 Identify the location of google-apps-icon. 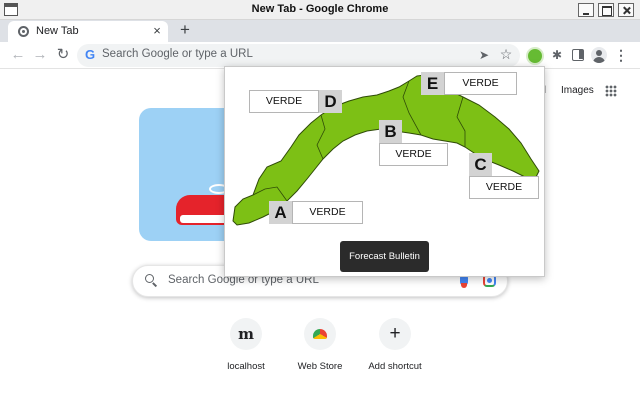
(611, 91).